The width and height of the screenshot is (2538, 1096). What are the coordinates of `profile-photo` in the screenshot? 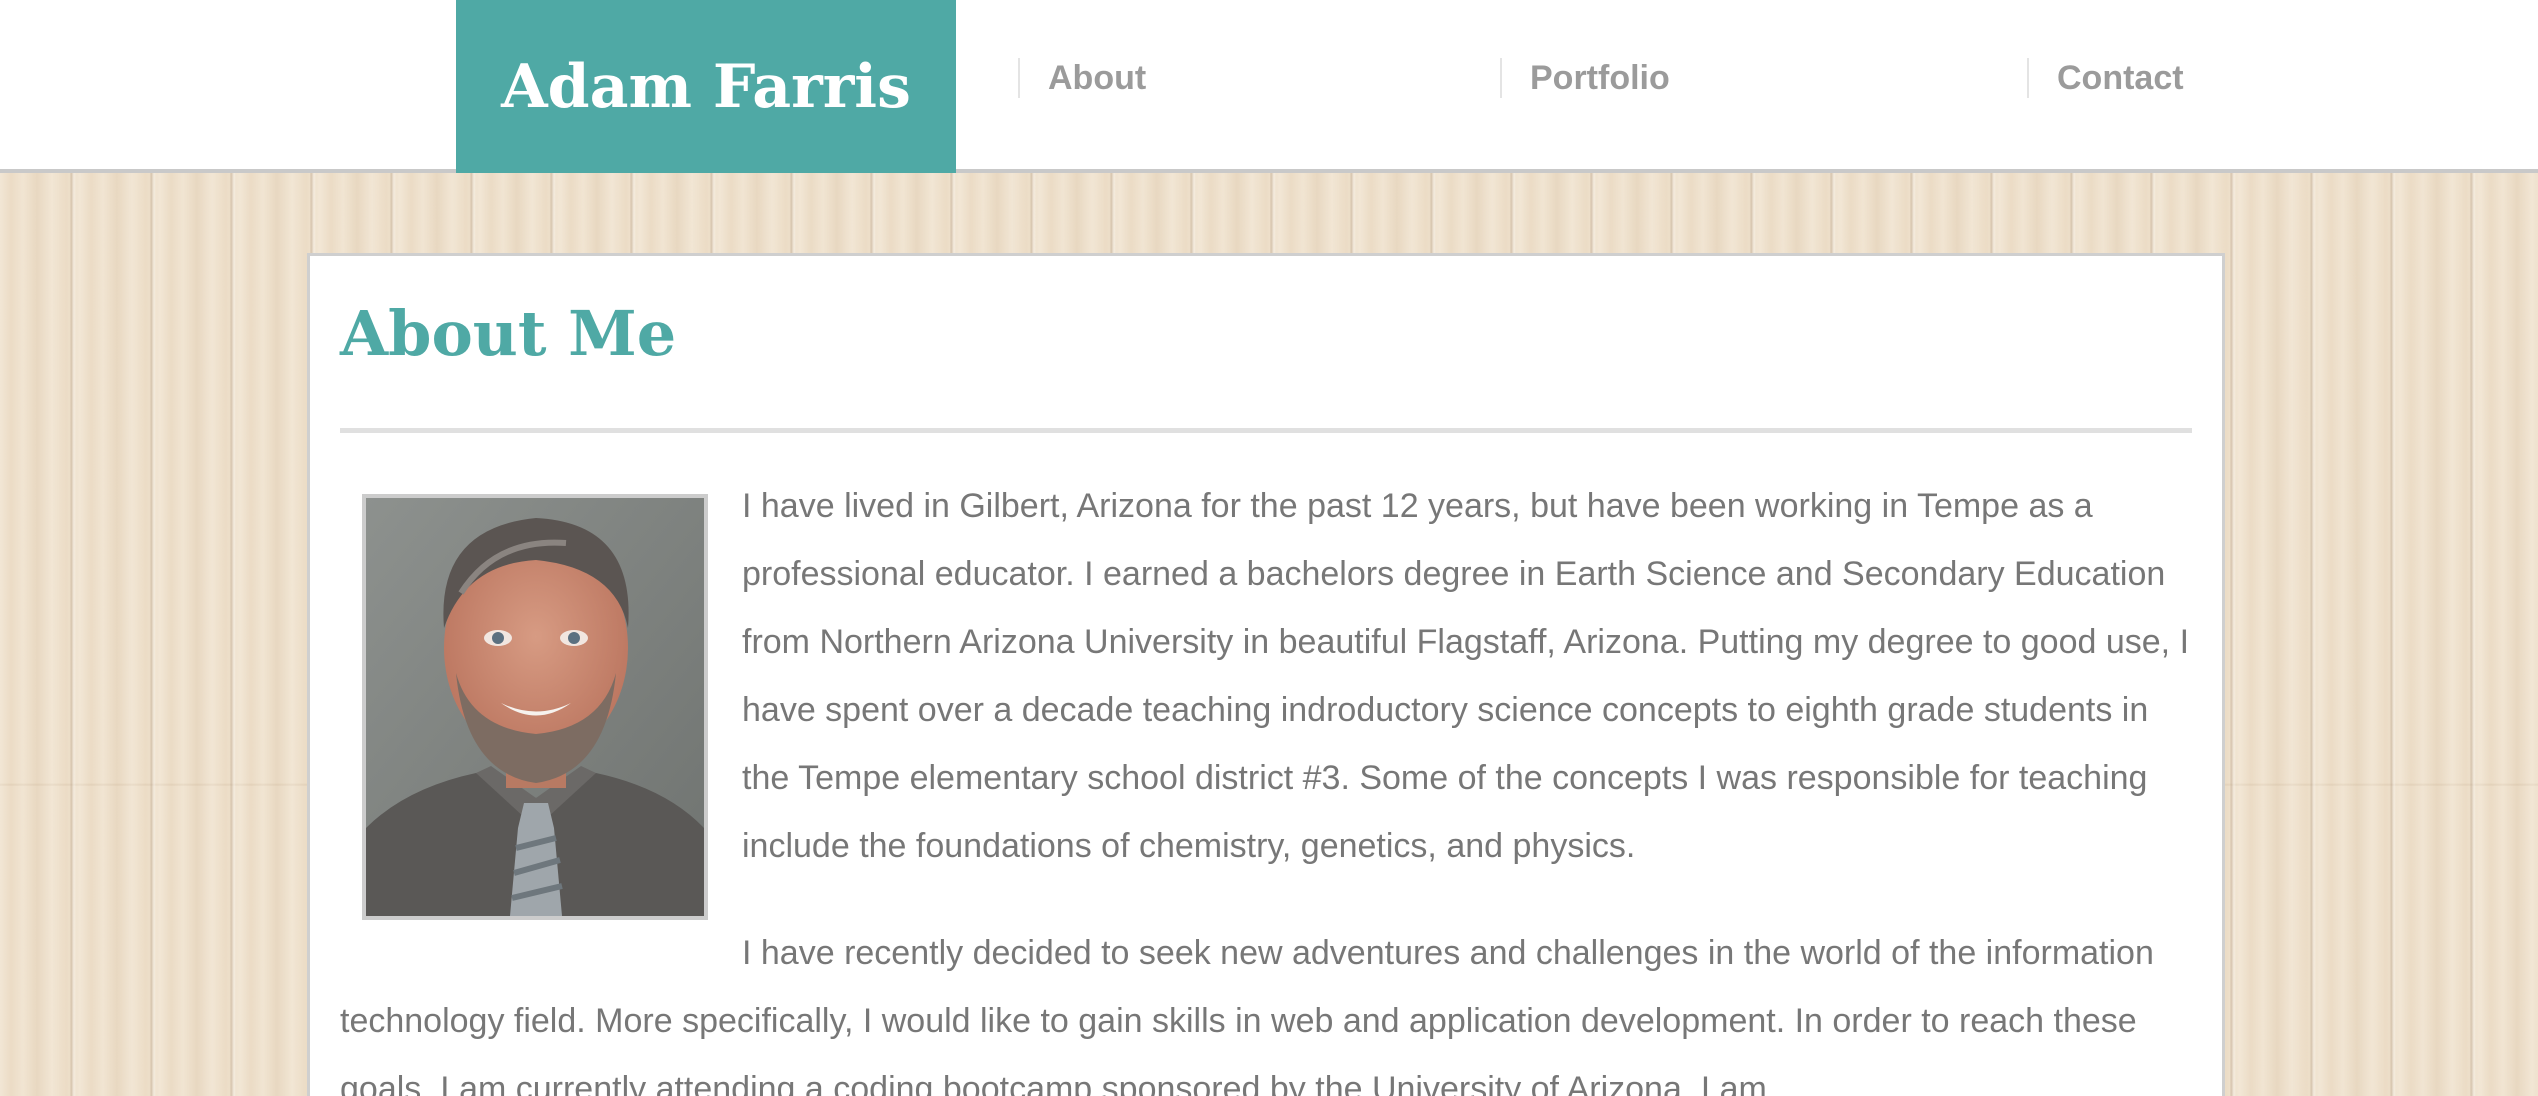 It's located at (535, 707).